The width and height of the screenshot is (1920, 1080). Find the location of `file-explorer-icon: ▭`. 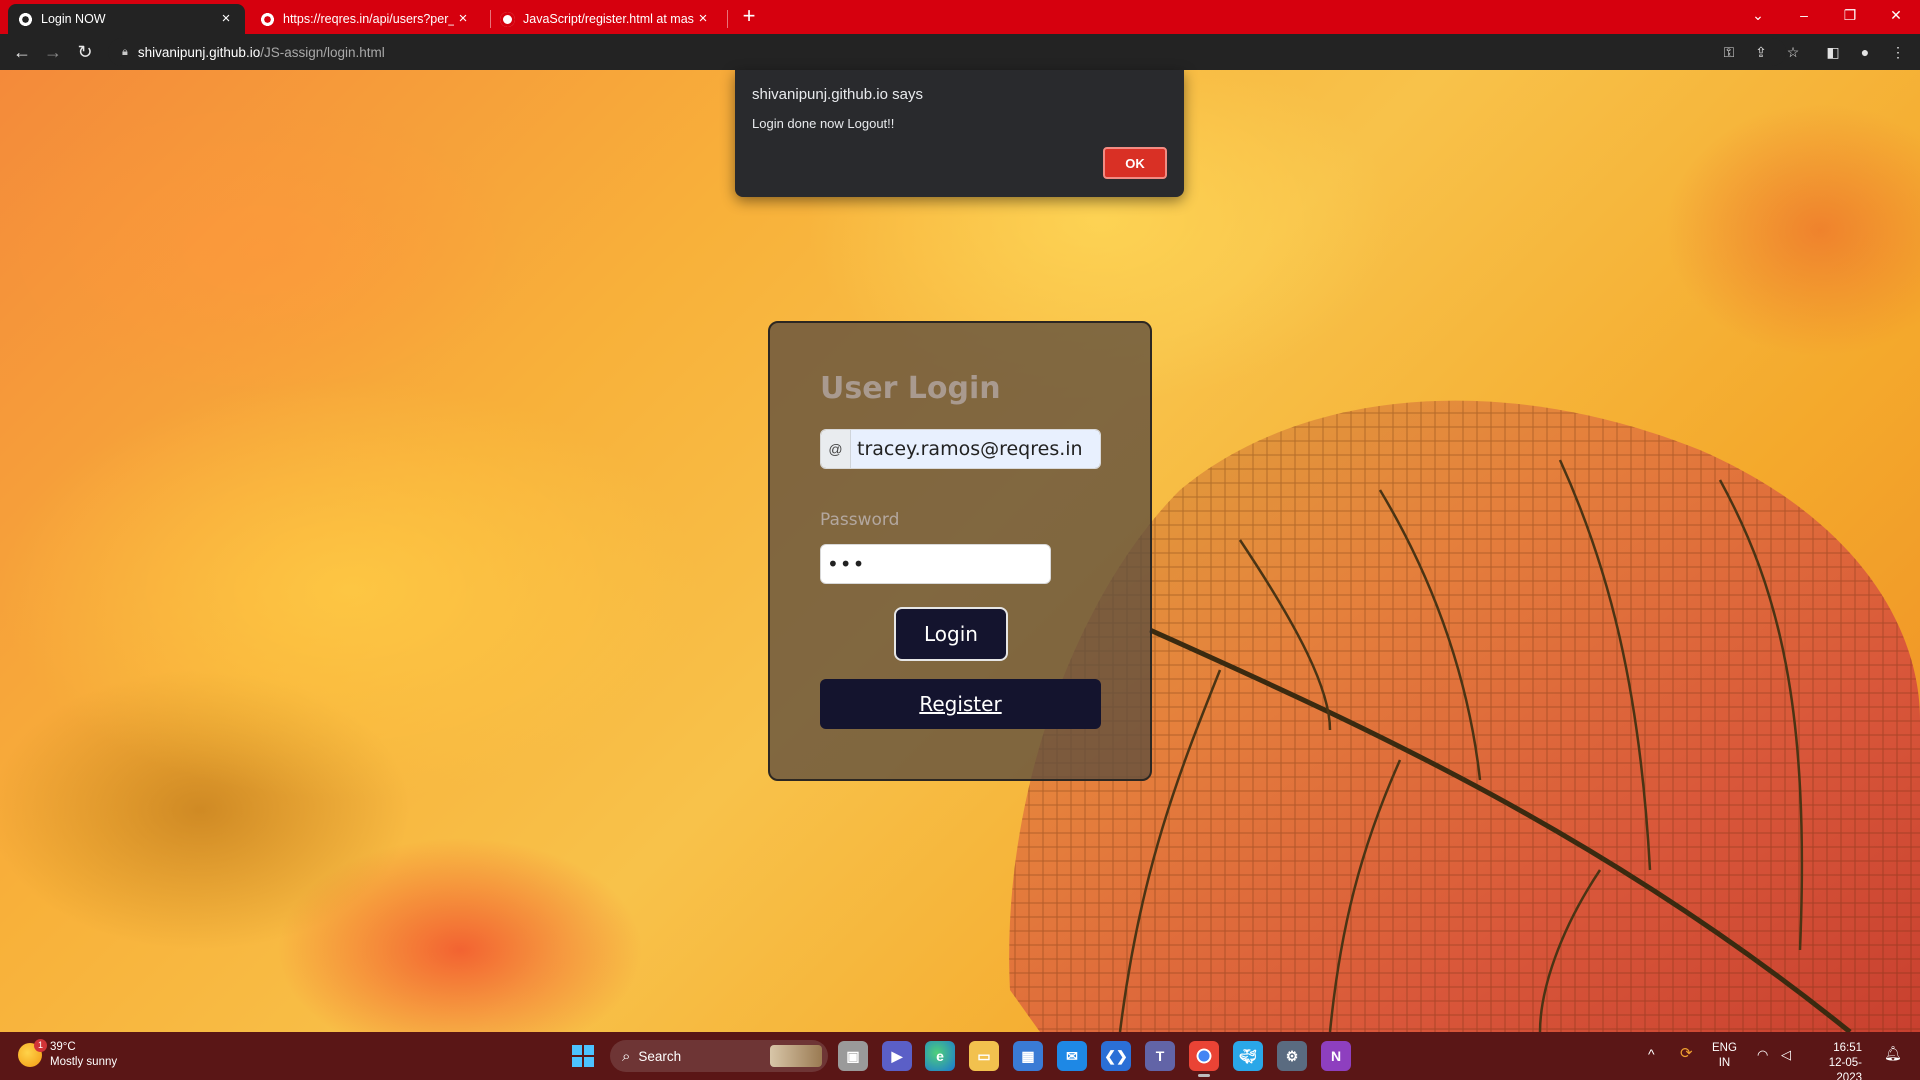

file-explorer-icon: ▭ is located at coordinates (984, 1056).